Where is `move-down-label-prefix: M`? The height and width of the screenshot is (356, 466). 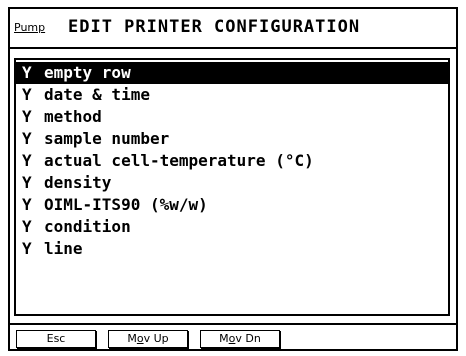 move-down-label-prefix: M is located at coordinates (224, 338).